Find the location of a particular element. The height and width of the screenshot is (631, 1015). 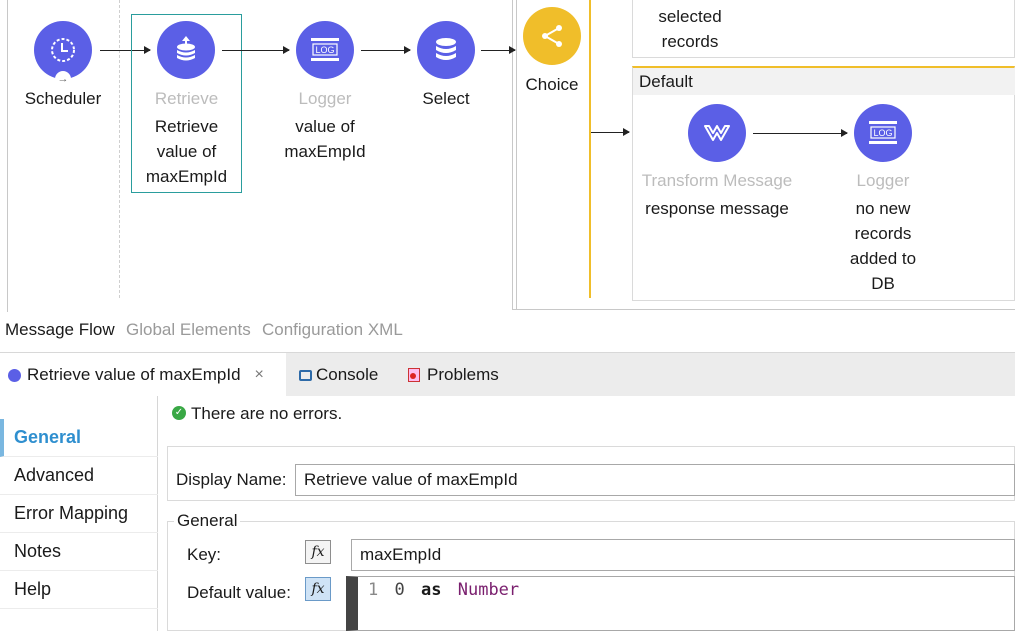

choice-name: Choice is located at coordinates (552, 84).